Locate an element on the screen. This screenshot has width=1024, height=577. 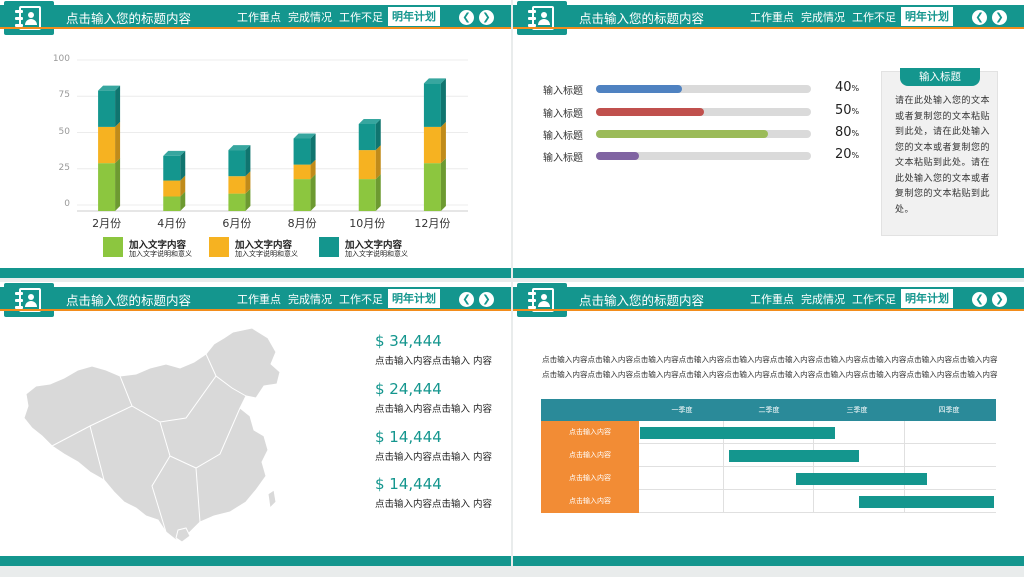
price-value: $ 14,444 is located at coordinates (408, 437).